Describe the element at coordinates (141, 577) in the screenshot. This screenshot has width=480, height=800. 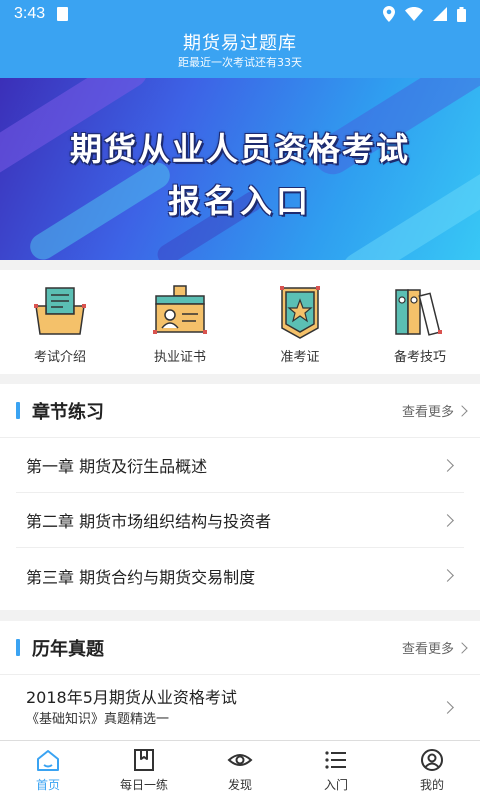
I see `chapter-item-label: 第三章 期货合约与期货交易制度` at that location.